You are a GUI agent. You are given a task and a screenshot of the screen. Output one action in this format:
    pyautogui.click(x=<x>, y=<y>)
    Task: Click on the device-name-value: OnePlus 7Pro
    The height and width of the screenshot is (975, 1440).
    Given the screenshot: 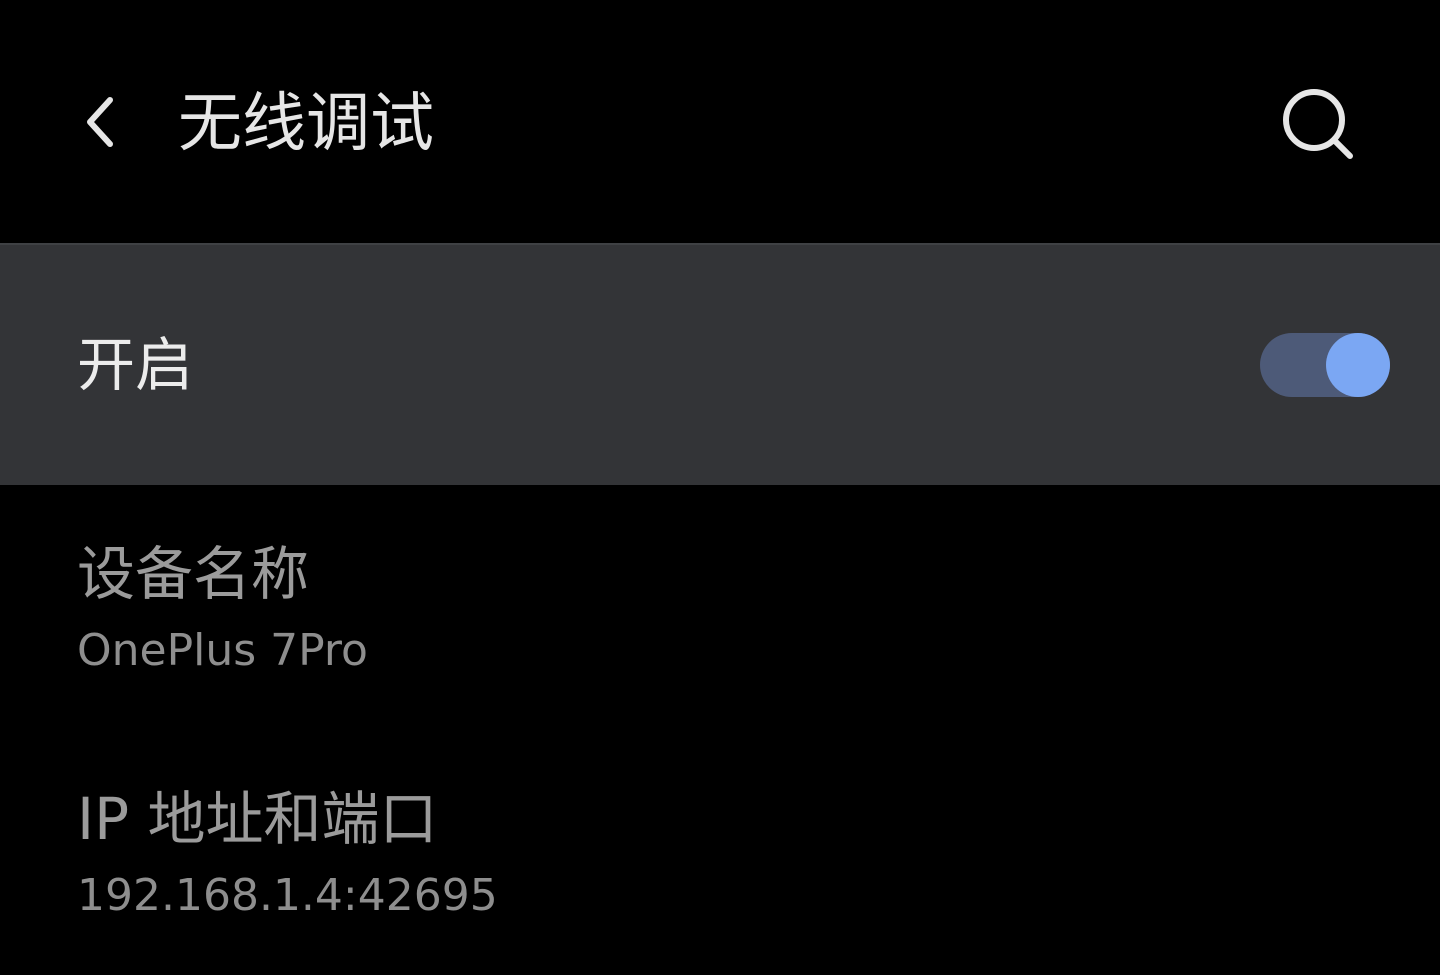 What is the action you would take?
    pyautogui.click(x=222, y=650)
    